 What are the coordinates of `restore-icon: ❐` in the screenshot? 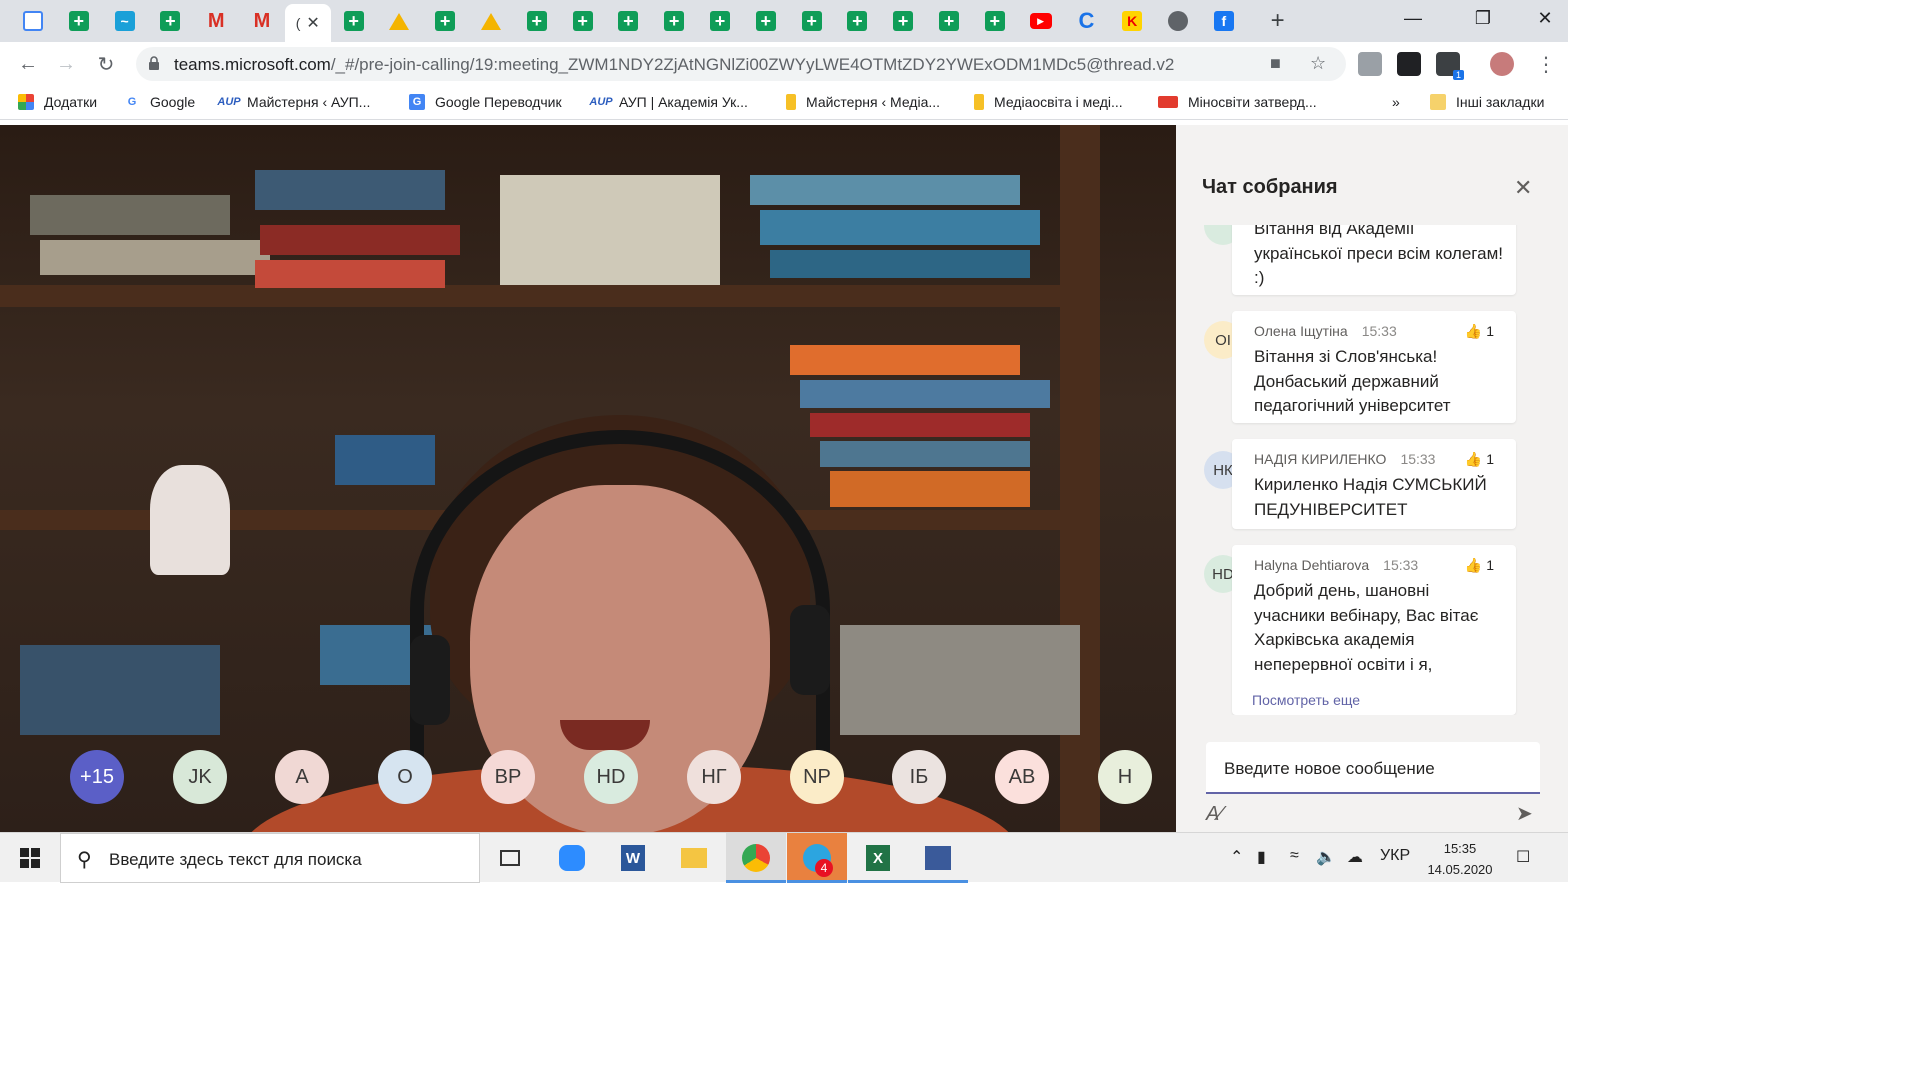 It's located at (1483, 18).